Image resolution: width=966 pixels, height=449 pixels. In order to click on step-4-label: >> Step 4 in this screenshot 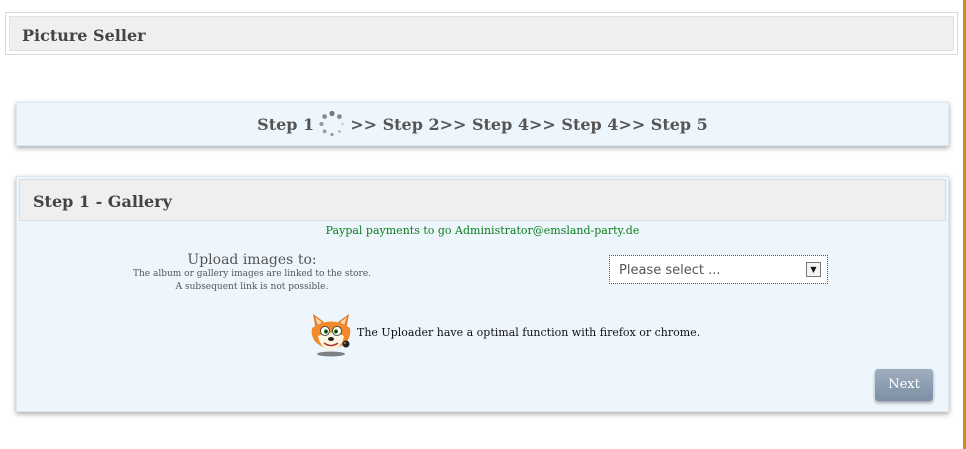, I will do `click(574, 124)`.